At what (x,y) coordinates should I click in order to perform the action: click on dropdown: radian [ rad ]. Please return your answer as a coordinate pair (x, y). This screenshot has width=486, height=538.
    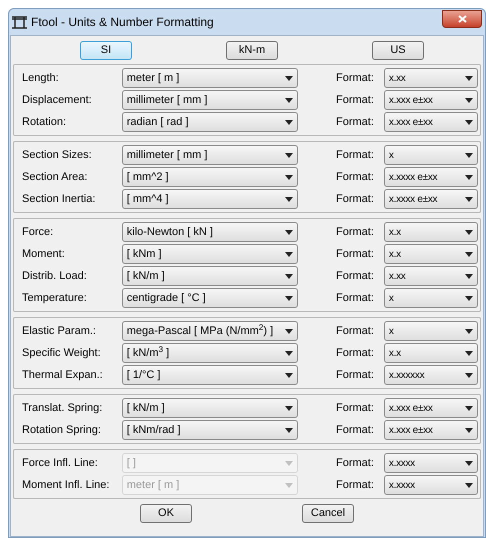
    Looking at the image, I should click on (210, 122).